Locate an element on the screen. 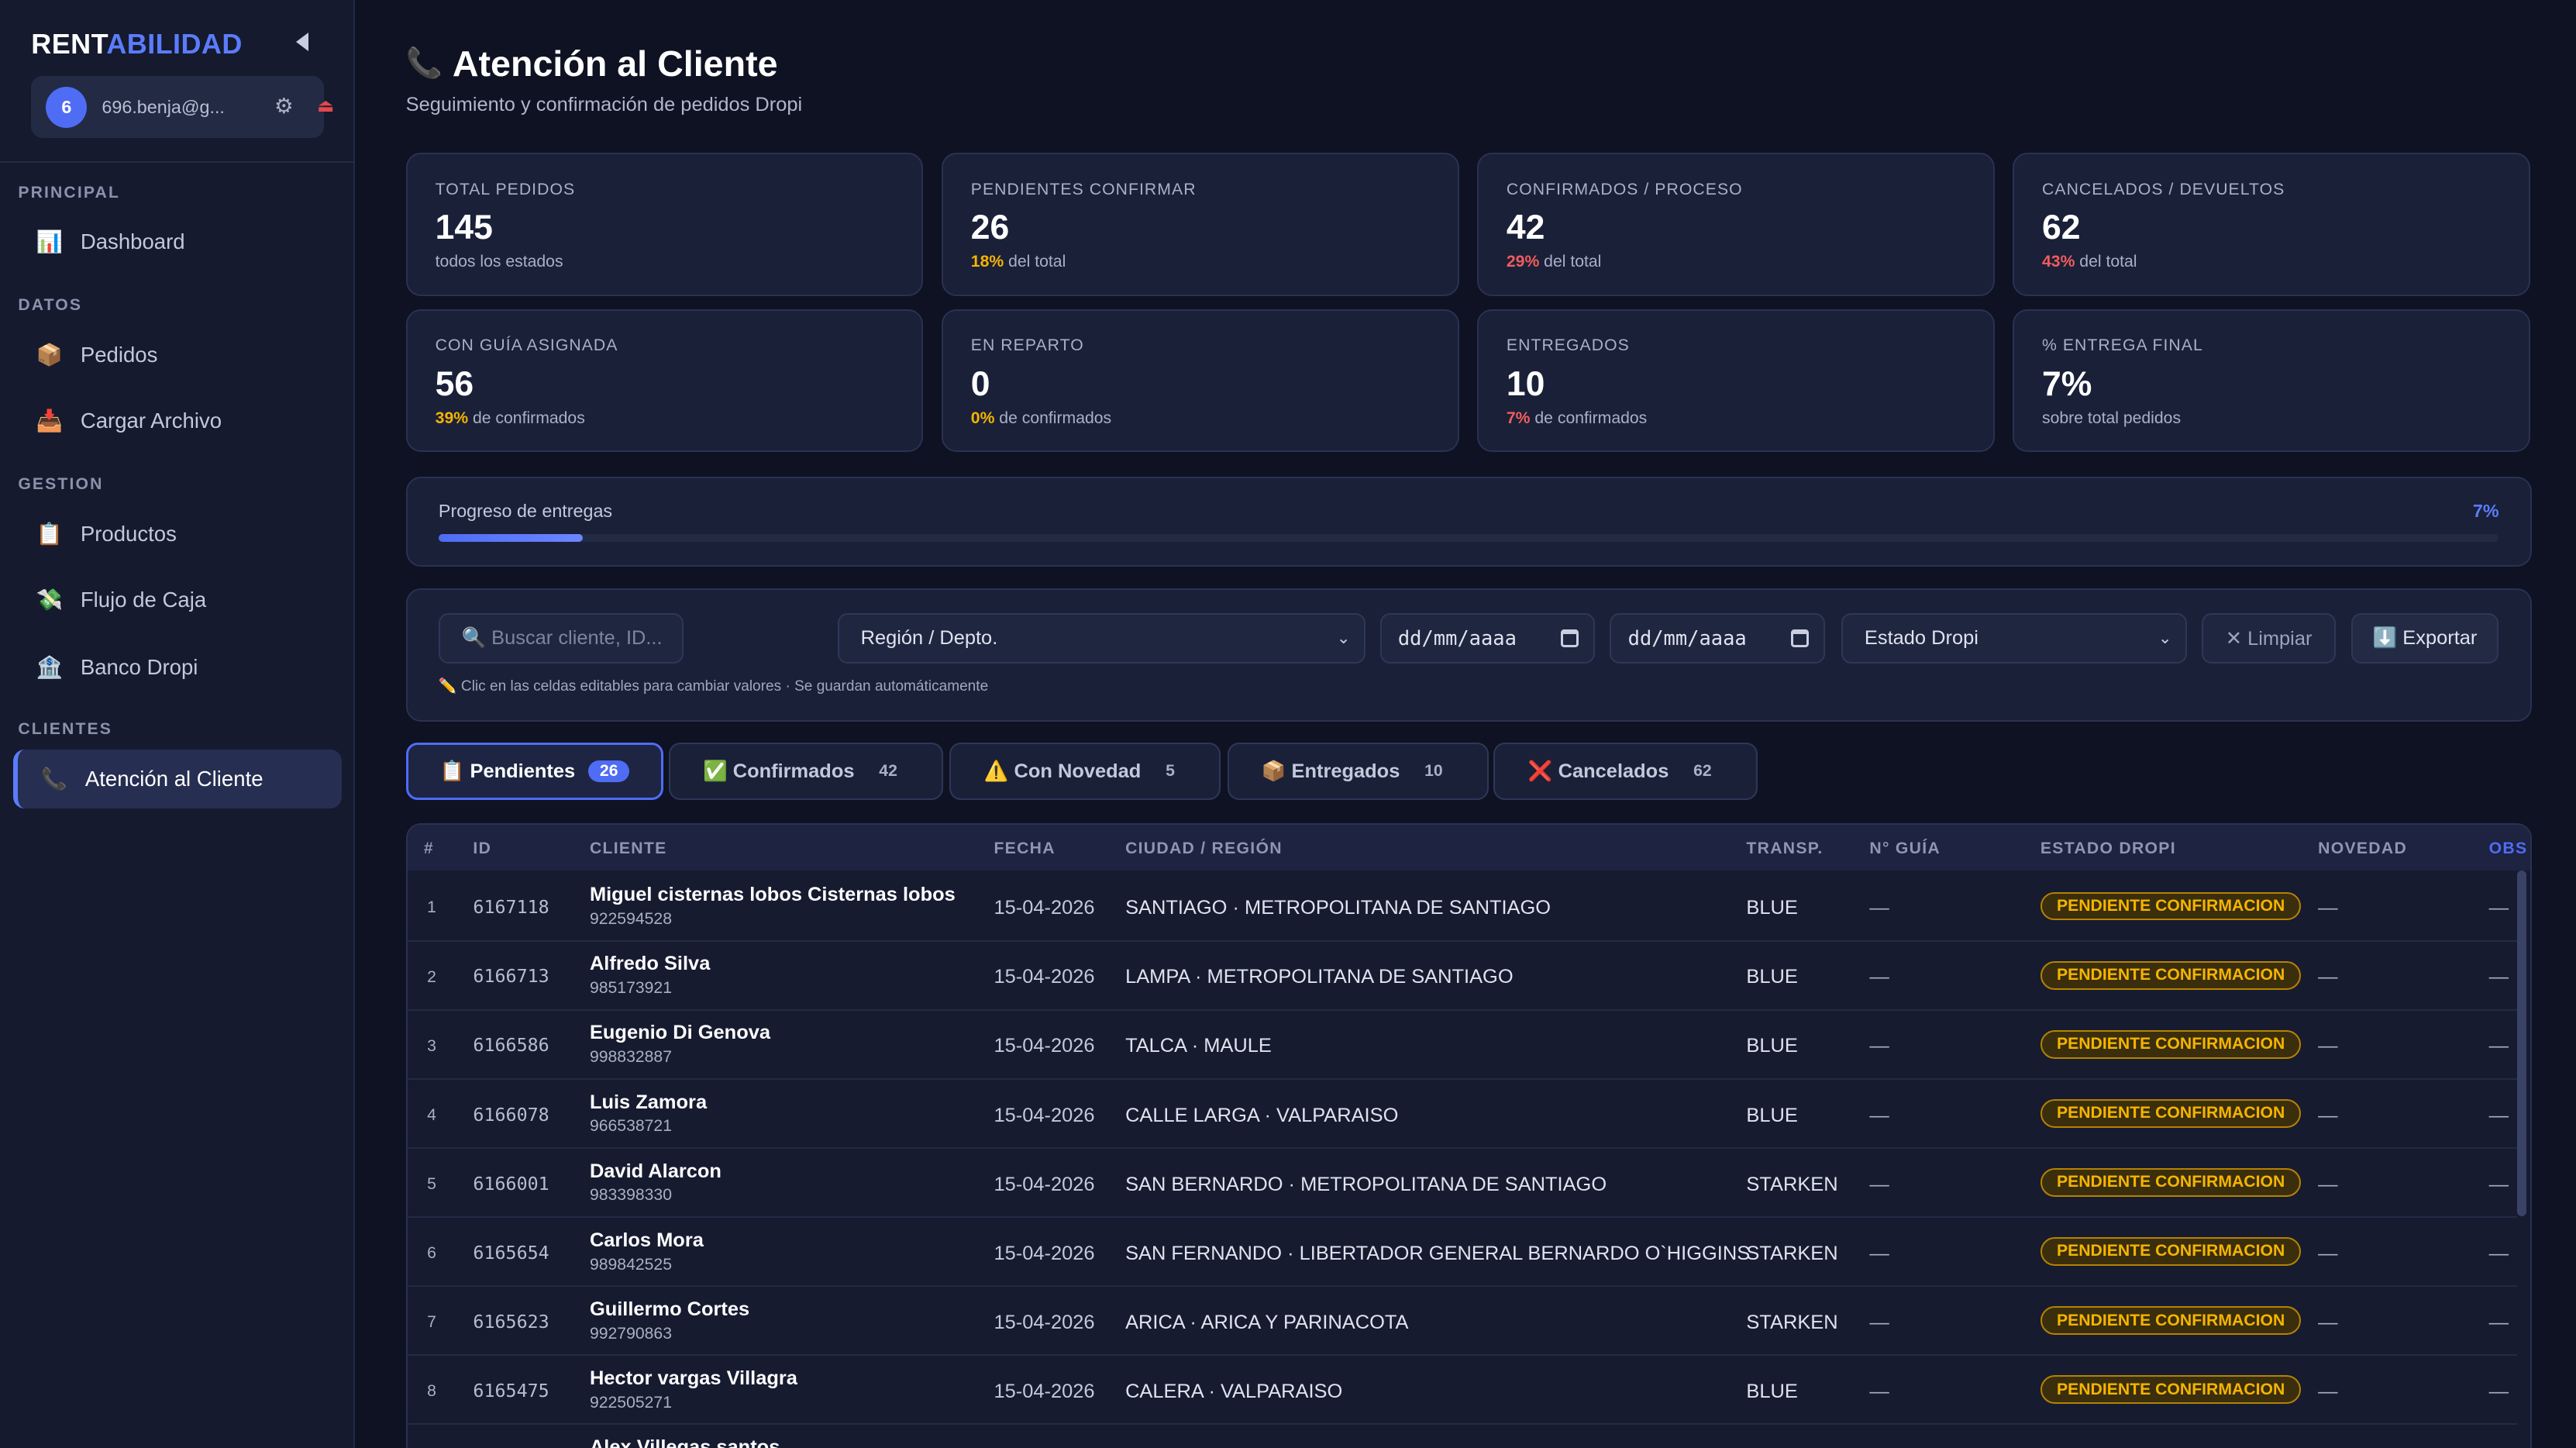 The width and height of the screenshot is (2576, 1448). sidebar-item-productos: 📋 Productos is located at coordinates (177, 534).